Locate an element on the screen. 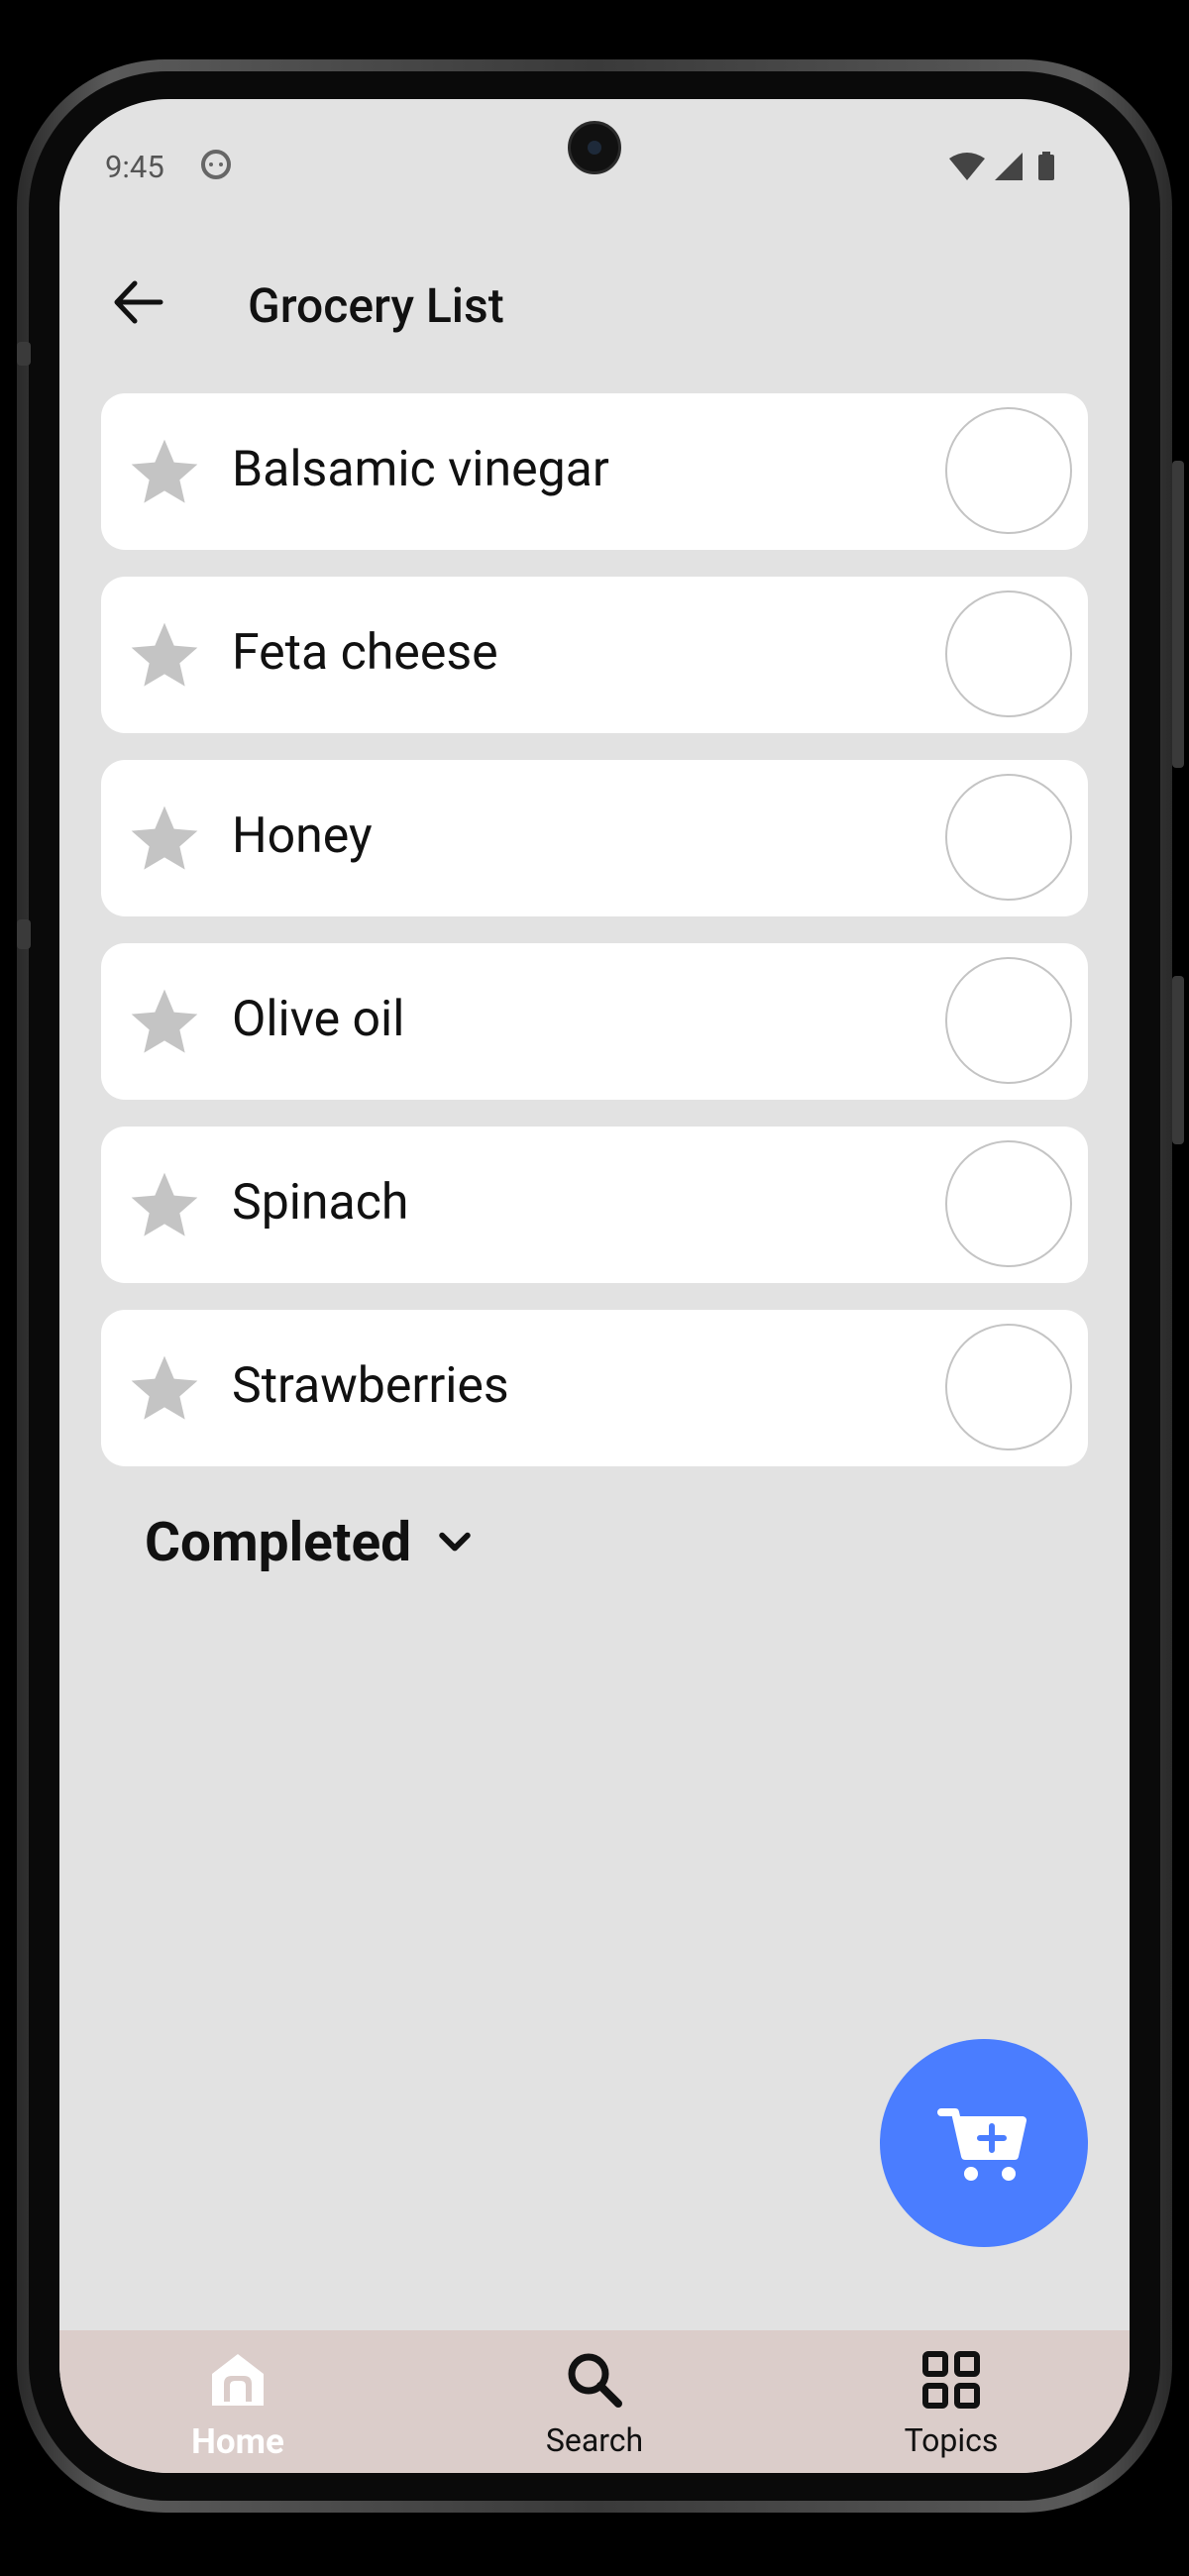 This screenshot has height=2576, width=1189. status-icons is located at coordinates (1001, 166).